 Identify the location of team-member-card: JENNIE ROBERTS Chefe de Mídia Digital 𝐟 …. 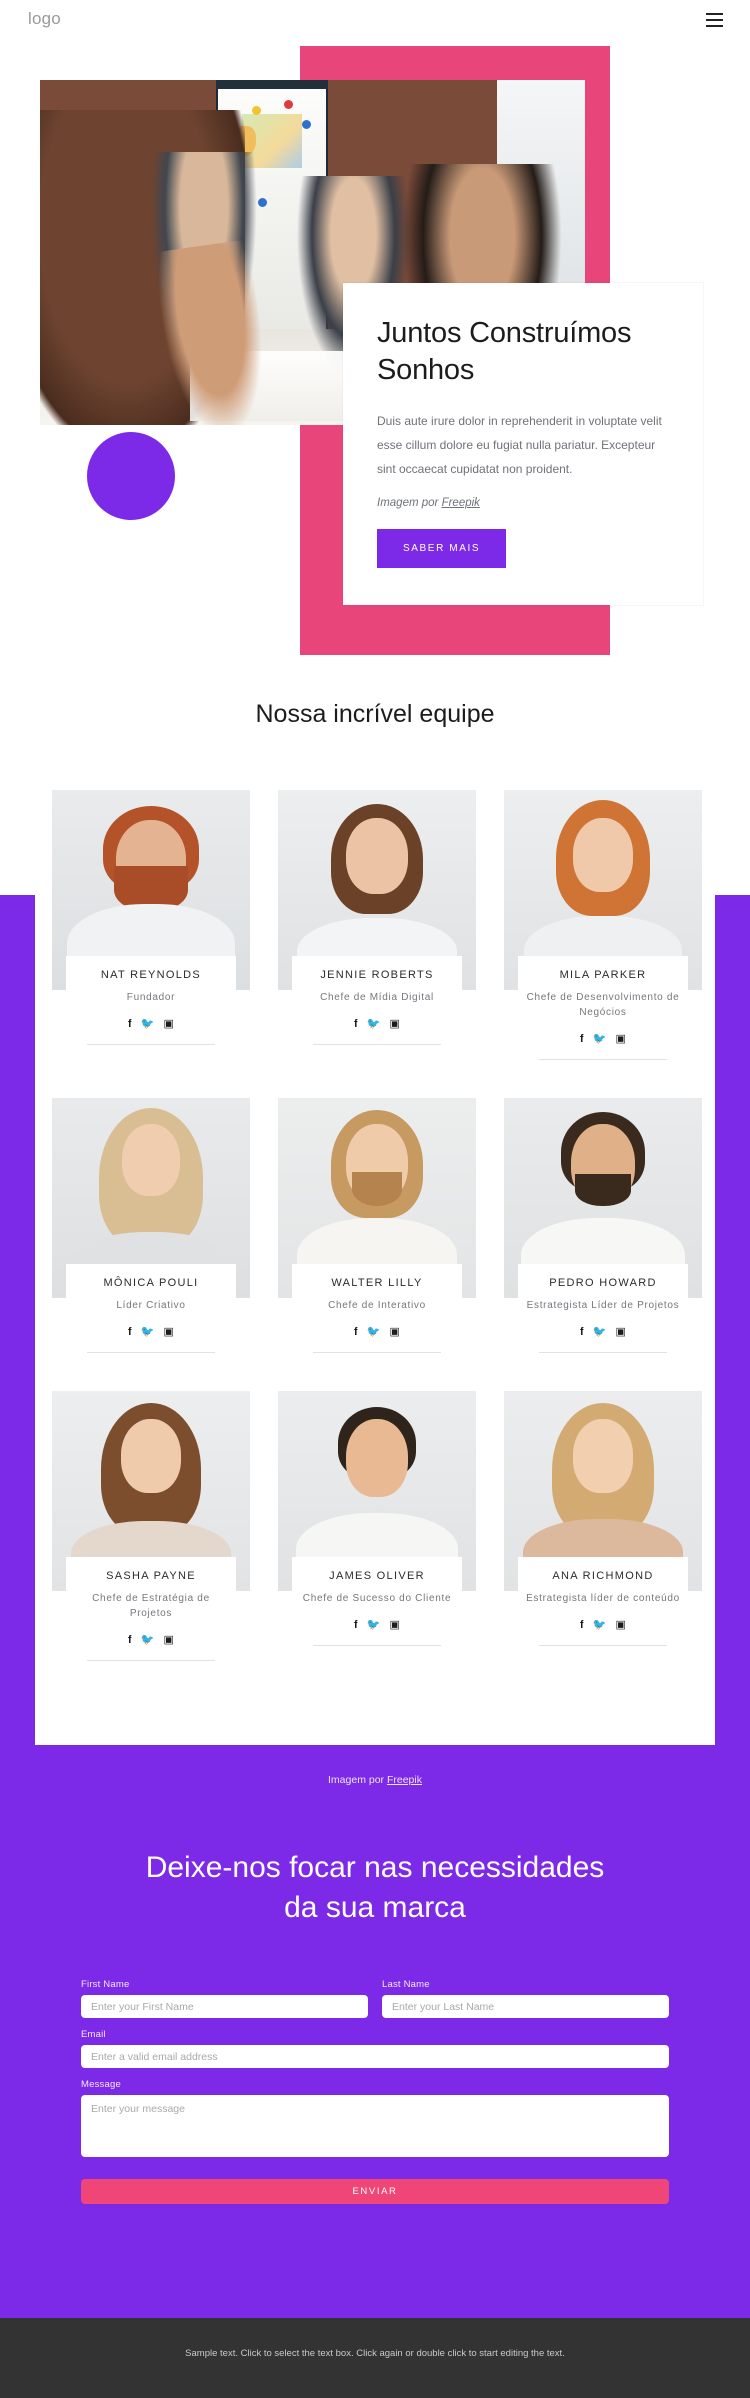
(377, 932).